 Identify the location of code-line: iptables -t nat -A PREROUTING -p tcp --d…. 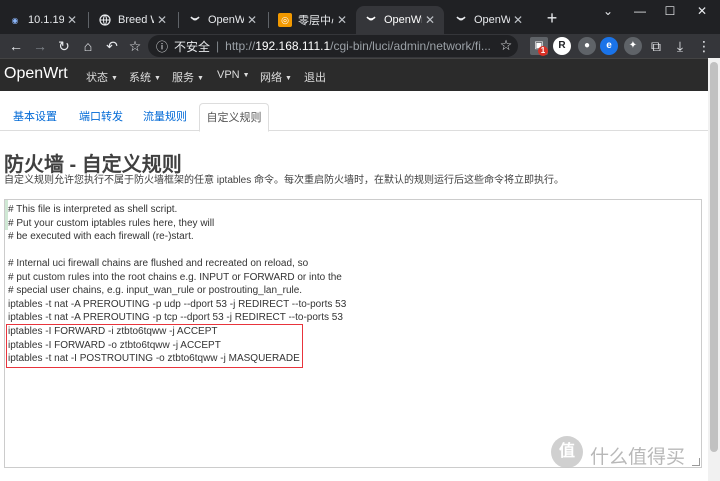
(175, 317).